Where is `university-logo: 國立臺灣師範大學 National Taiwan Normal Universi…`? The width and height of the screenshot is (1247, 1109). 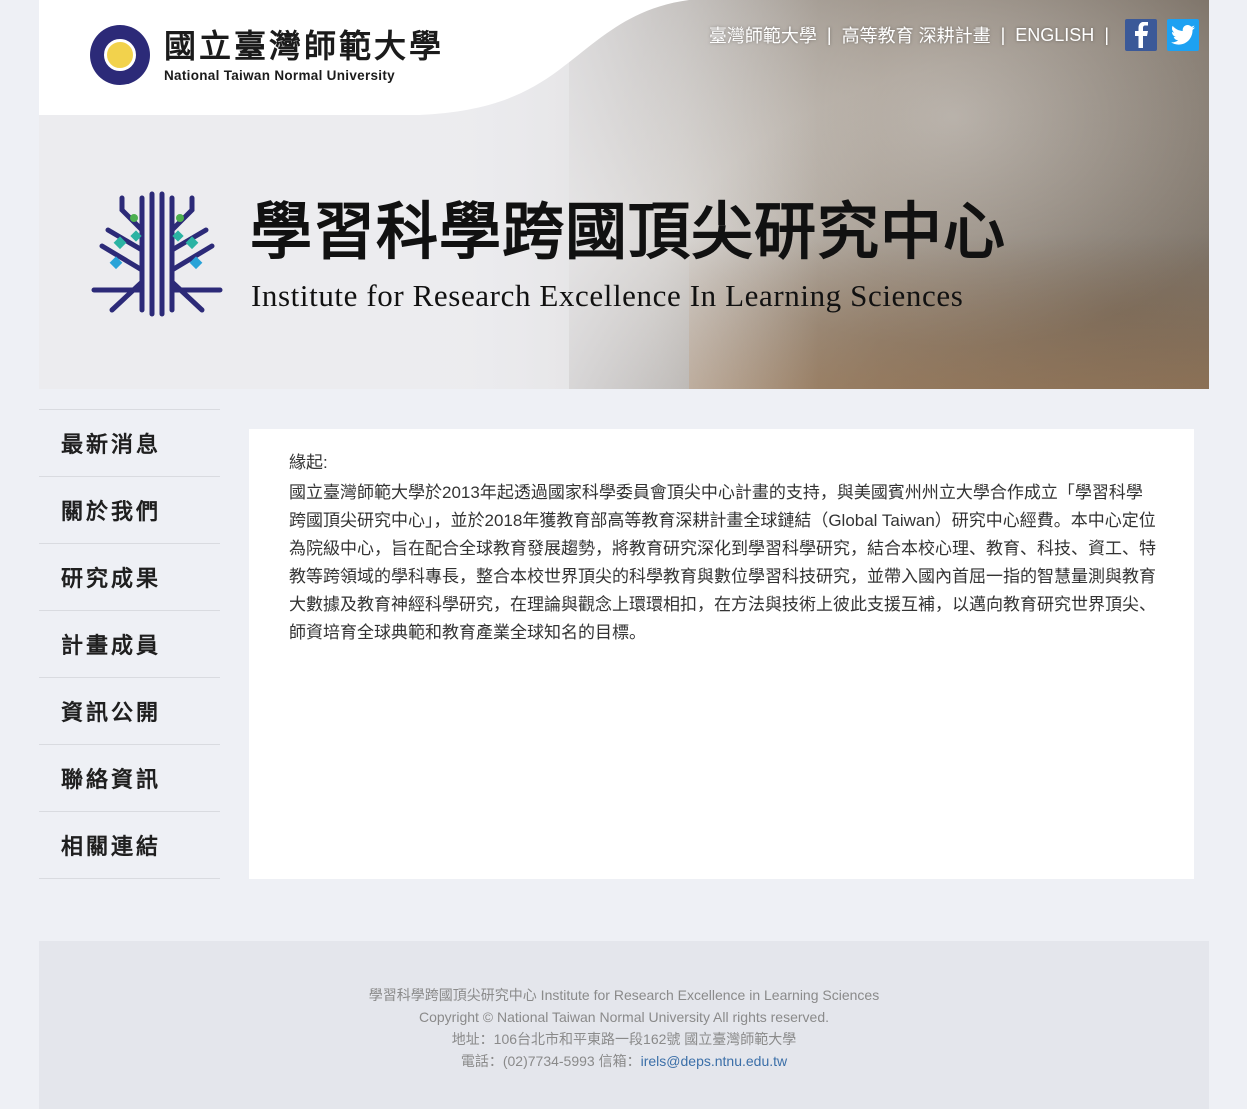 university-logo: 國立臺灣師範大學 National Taiwan Normal Universi… is located at coordinates (267, 55).